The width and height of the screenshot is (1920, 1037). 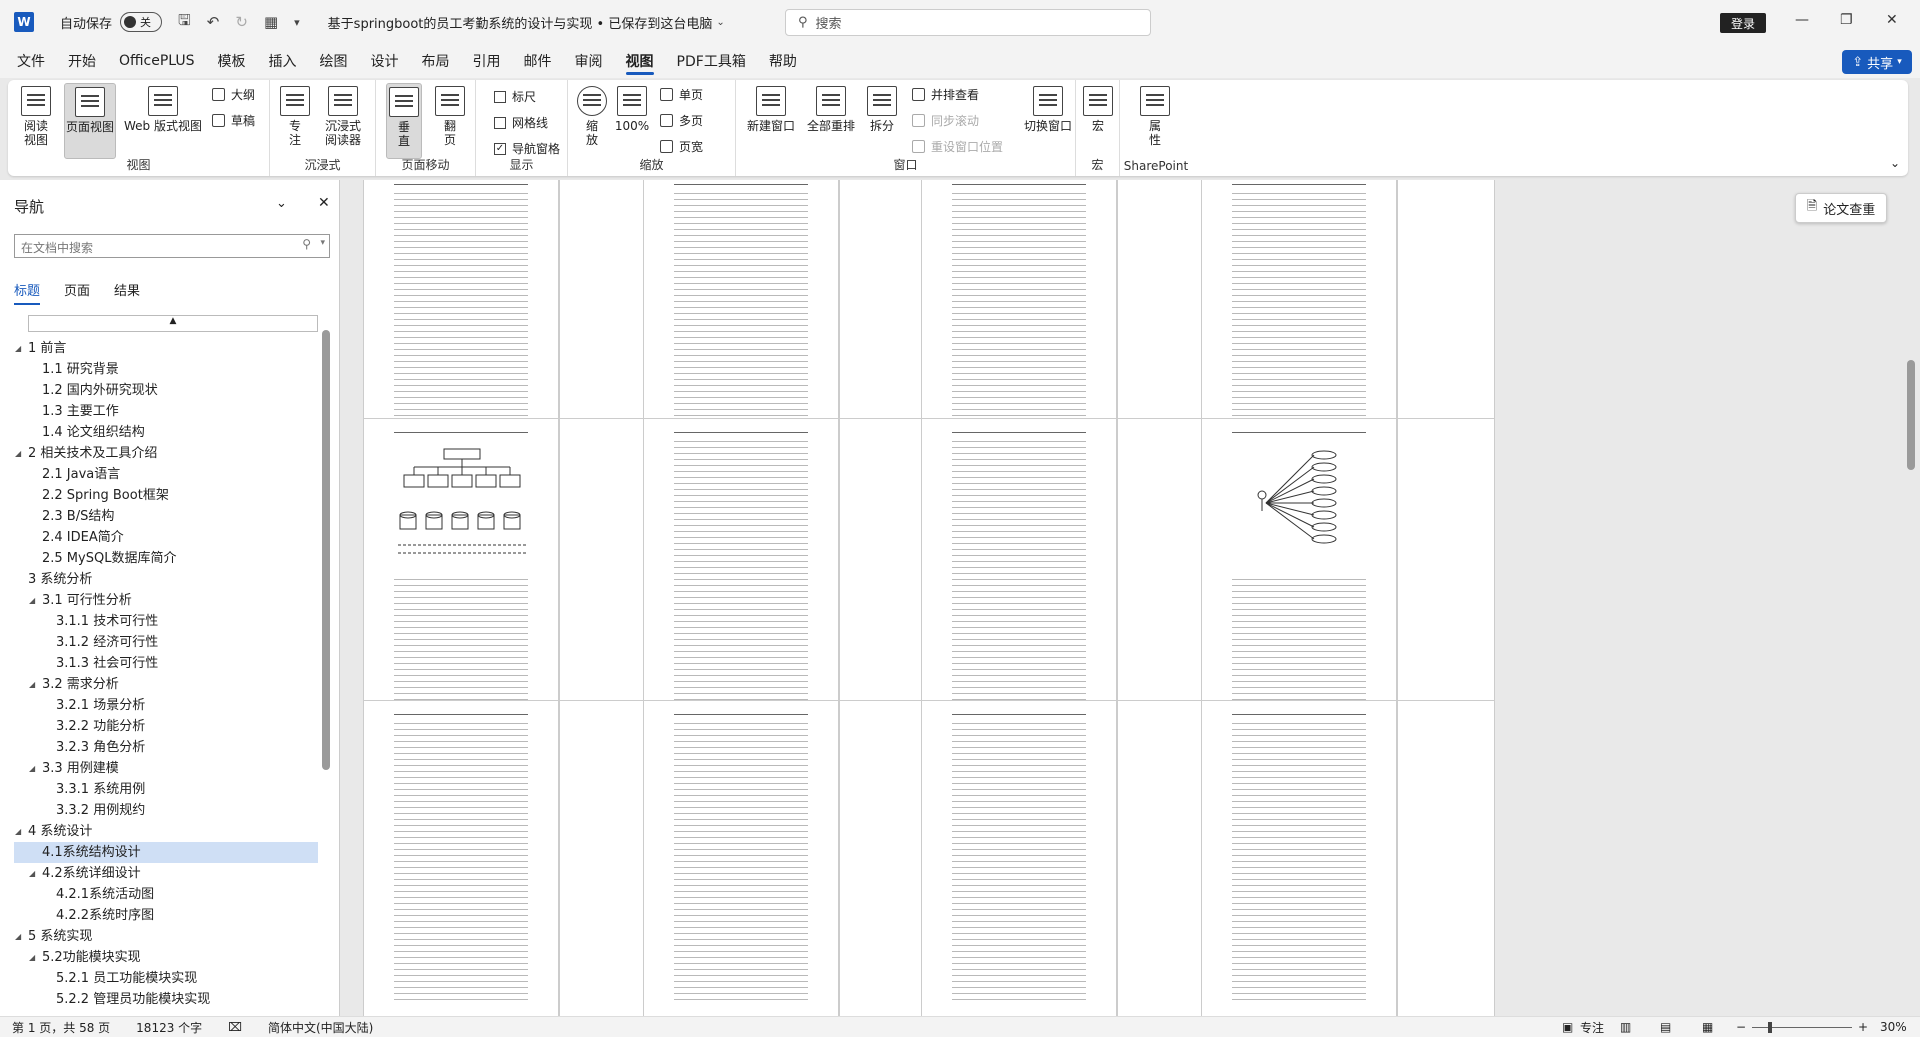 What do you see at coordinates (515, 96) in the screenshot?
I see `ruler-checkbox: 标尺` at bounding box center [515, 96].